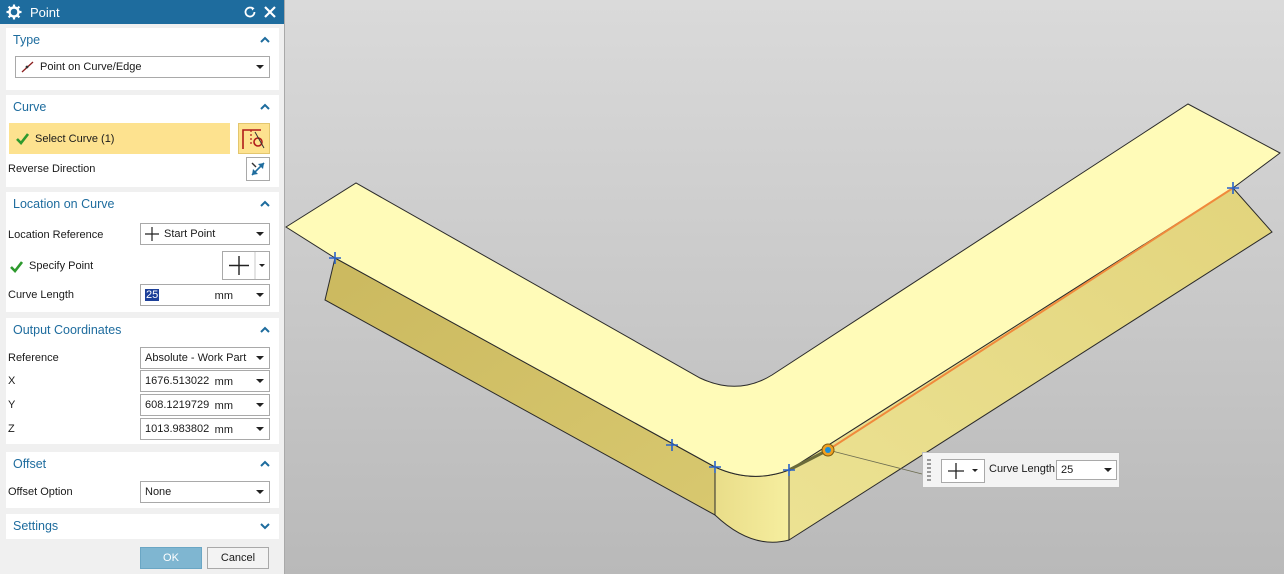 The width and height of the screenshot is (1284, 574). Describe the element at coordinates (142, 40) in the screenshot. I see `type-group-header: Type` at that location.